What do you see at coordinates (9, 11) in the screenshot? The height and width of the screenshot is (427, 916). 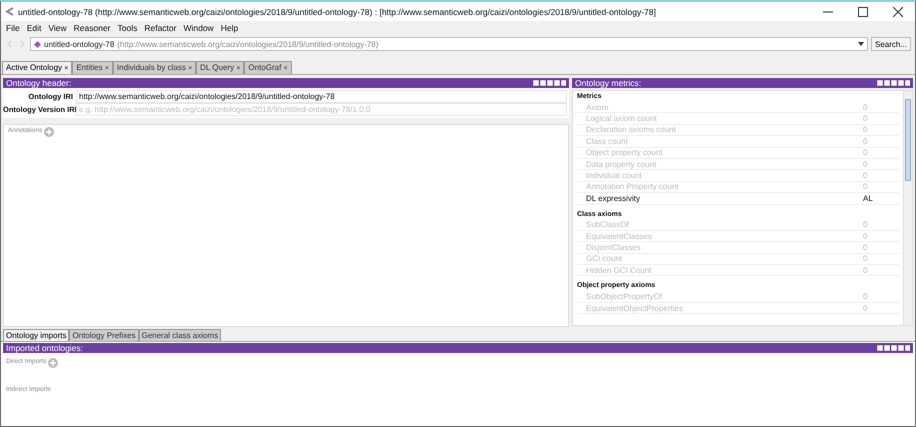 I see `app-icon` at bounding box center [9, 11].